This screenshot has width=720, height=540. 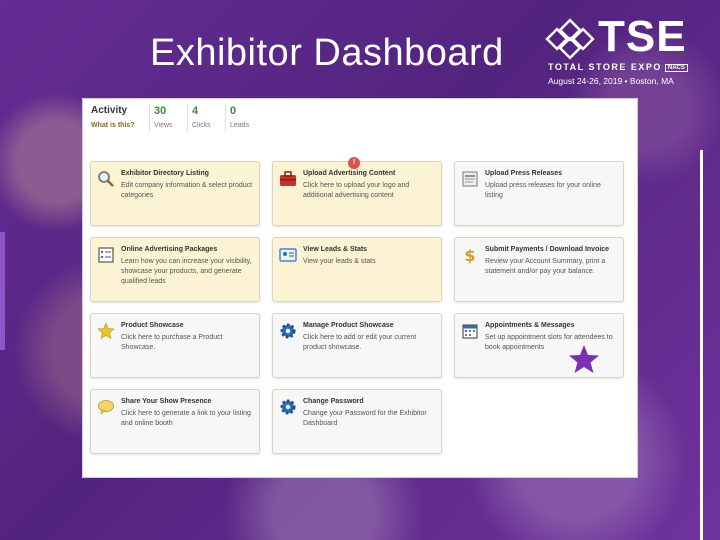 I want to click on speech-bubble-icon, so click(x=106, y=407).